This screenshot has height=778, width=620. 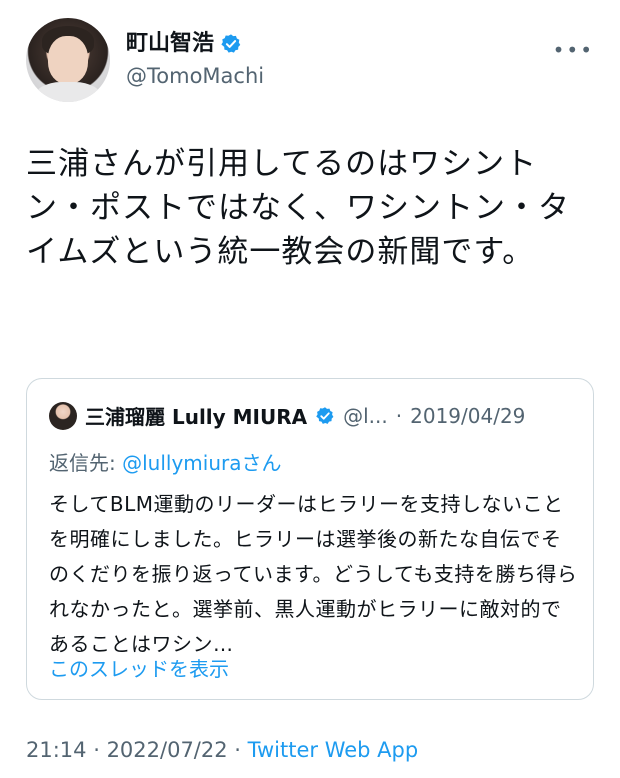 I want to click on author-display-name-row: 町山智浩, so click(x=195, y=44).